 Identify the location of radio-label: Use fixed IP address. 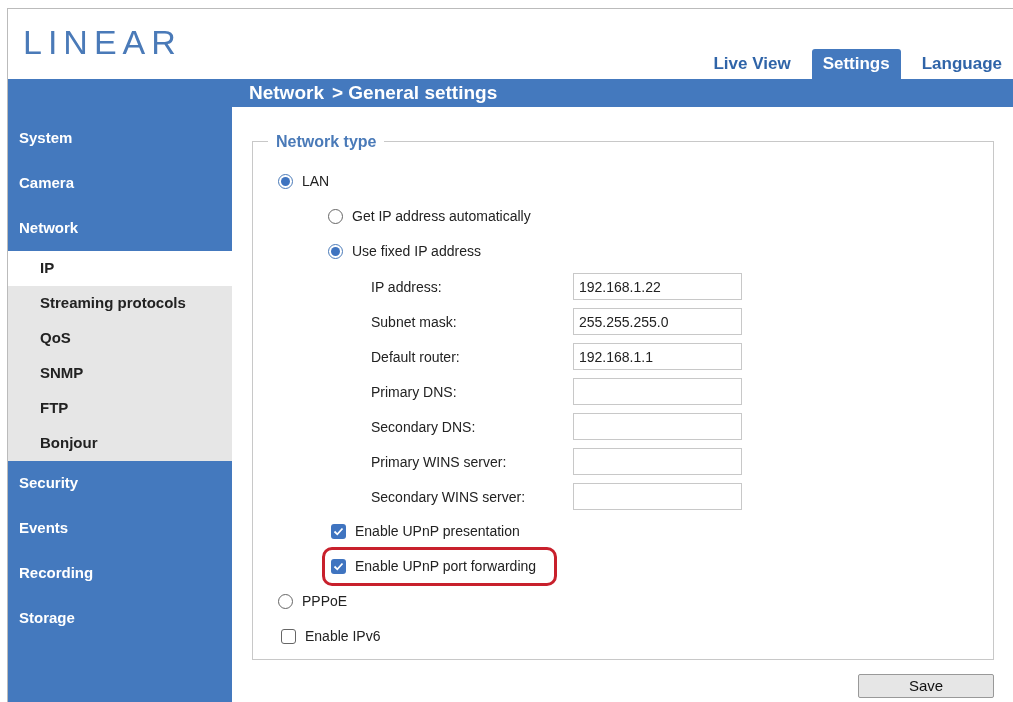
(416, 251).